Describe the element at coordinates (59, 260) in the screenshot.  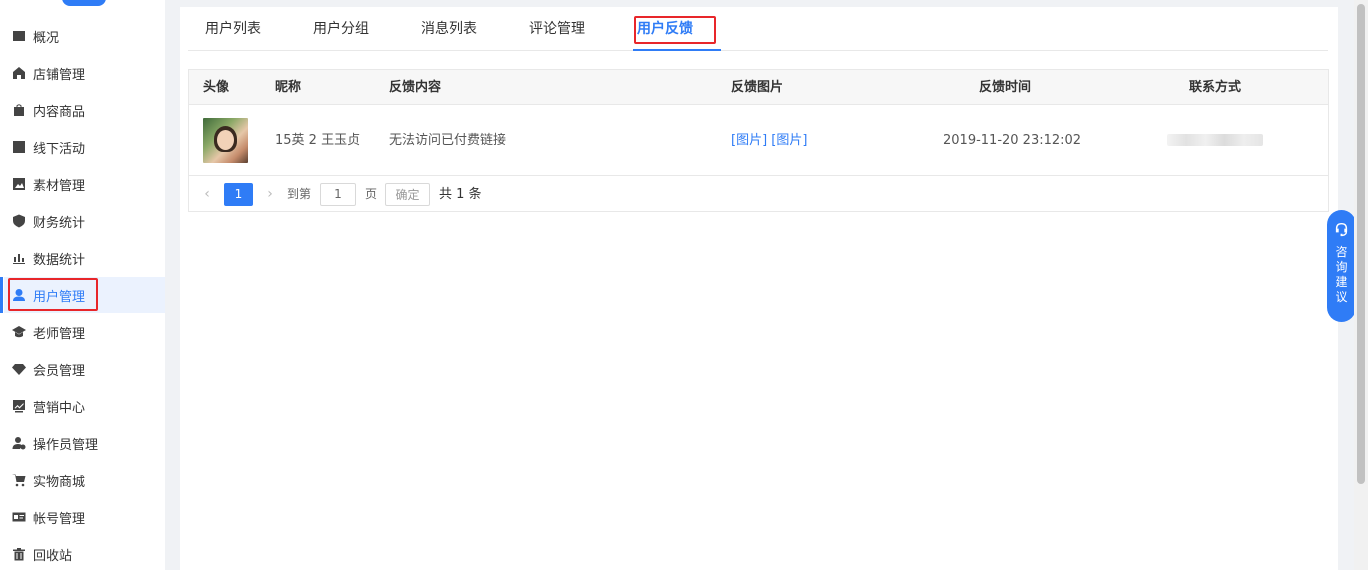
I see `sidebar-item-label: 数据统计` at that location.